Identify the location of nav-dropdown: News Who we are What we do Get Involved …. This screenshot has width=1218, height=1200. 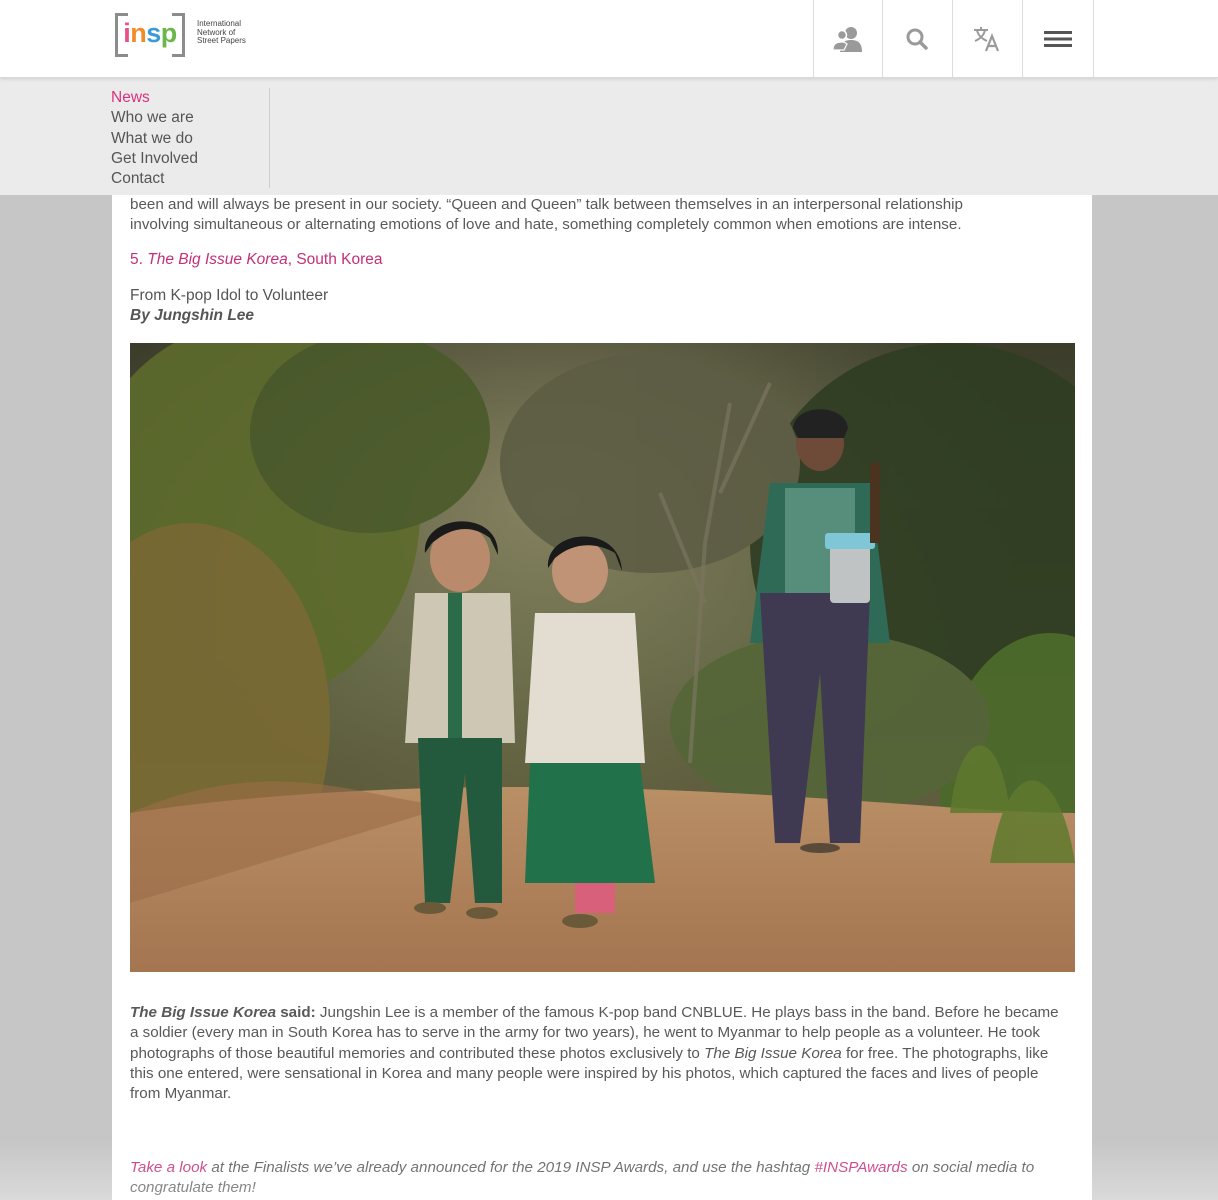
(609, 136).